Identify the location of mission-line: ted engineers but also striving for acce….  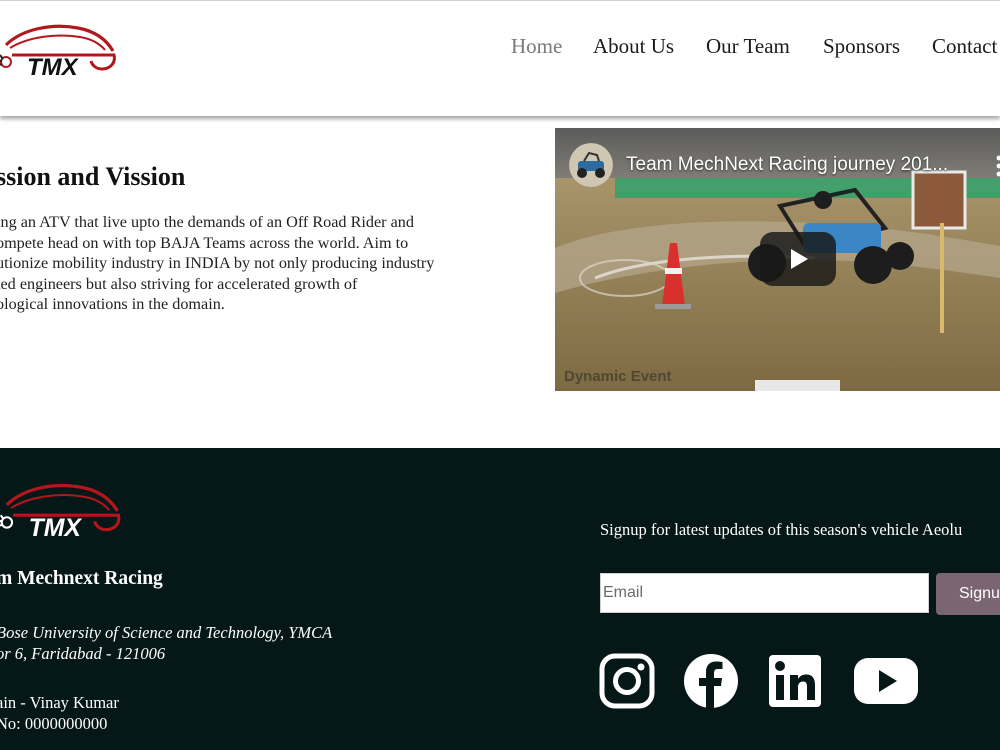
(179, 283).